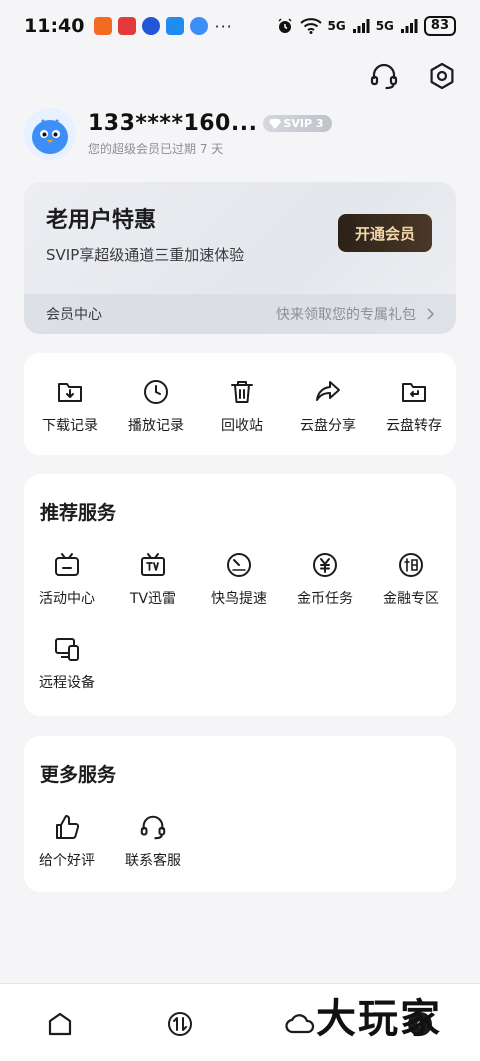 This screenshot has height=1061, width=480. I want to click on service-contact-support: 联系客服, so click(153, 841).